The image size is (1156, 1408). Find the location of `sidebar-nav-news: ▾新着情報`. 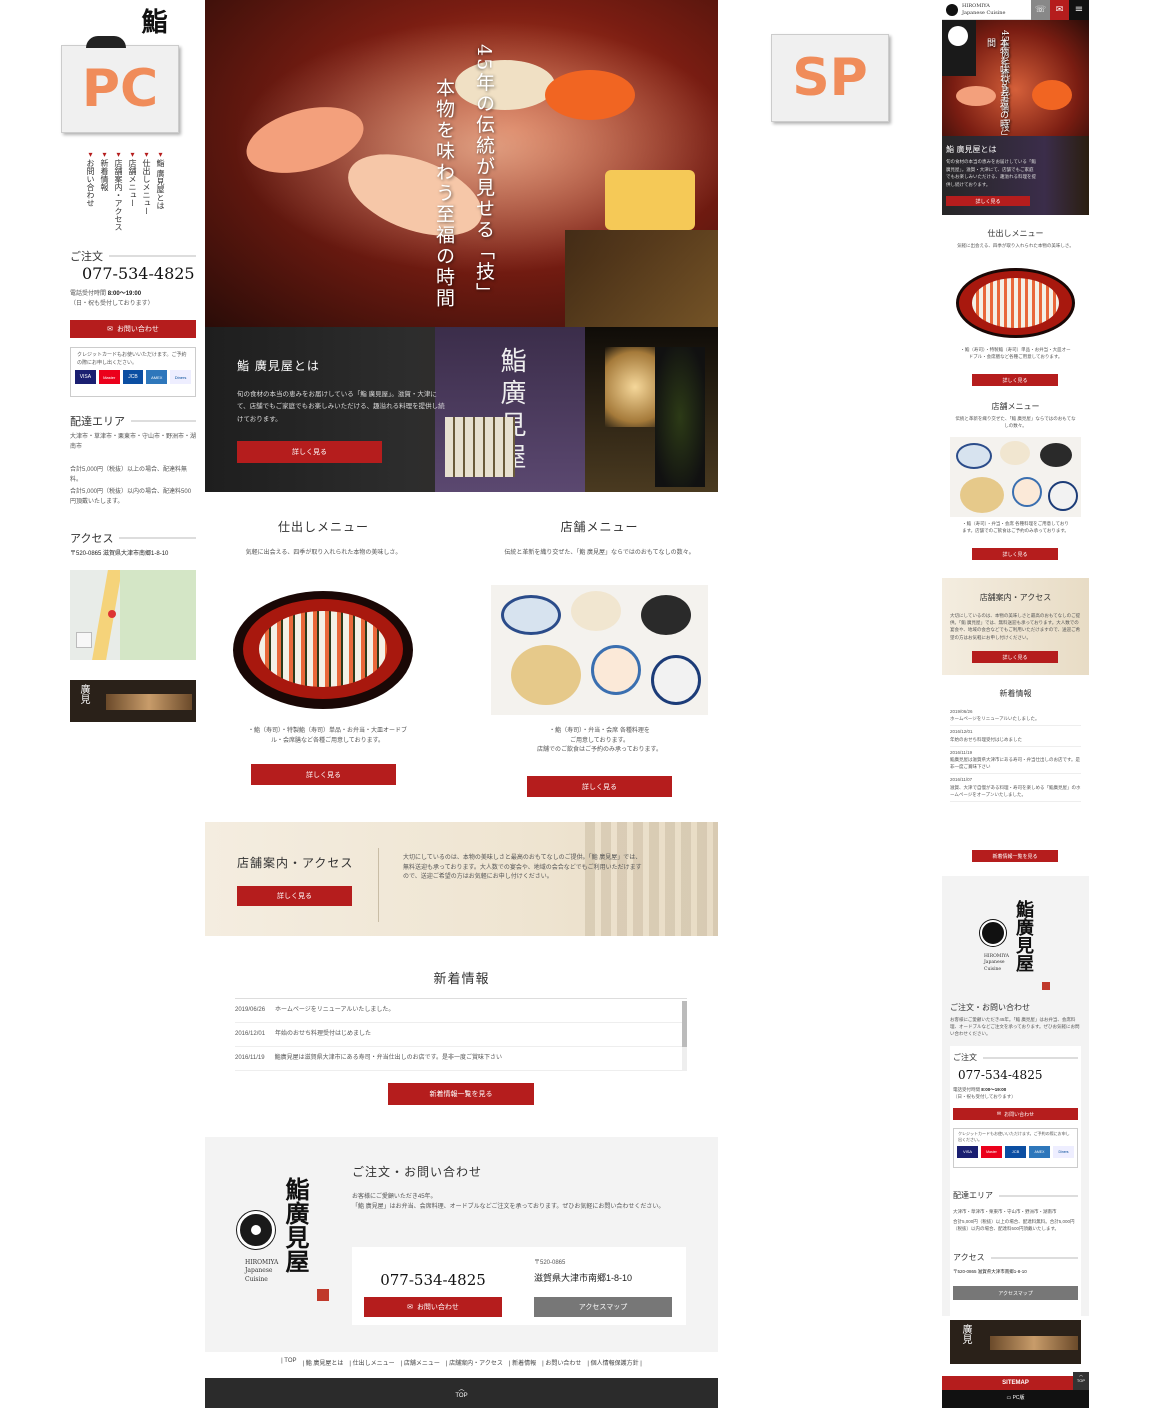

sidebar-nav-news: ▾新着情報 is located at coordinates (104, 190).